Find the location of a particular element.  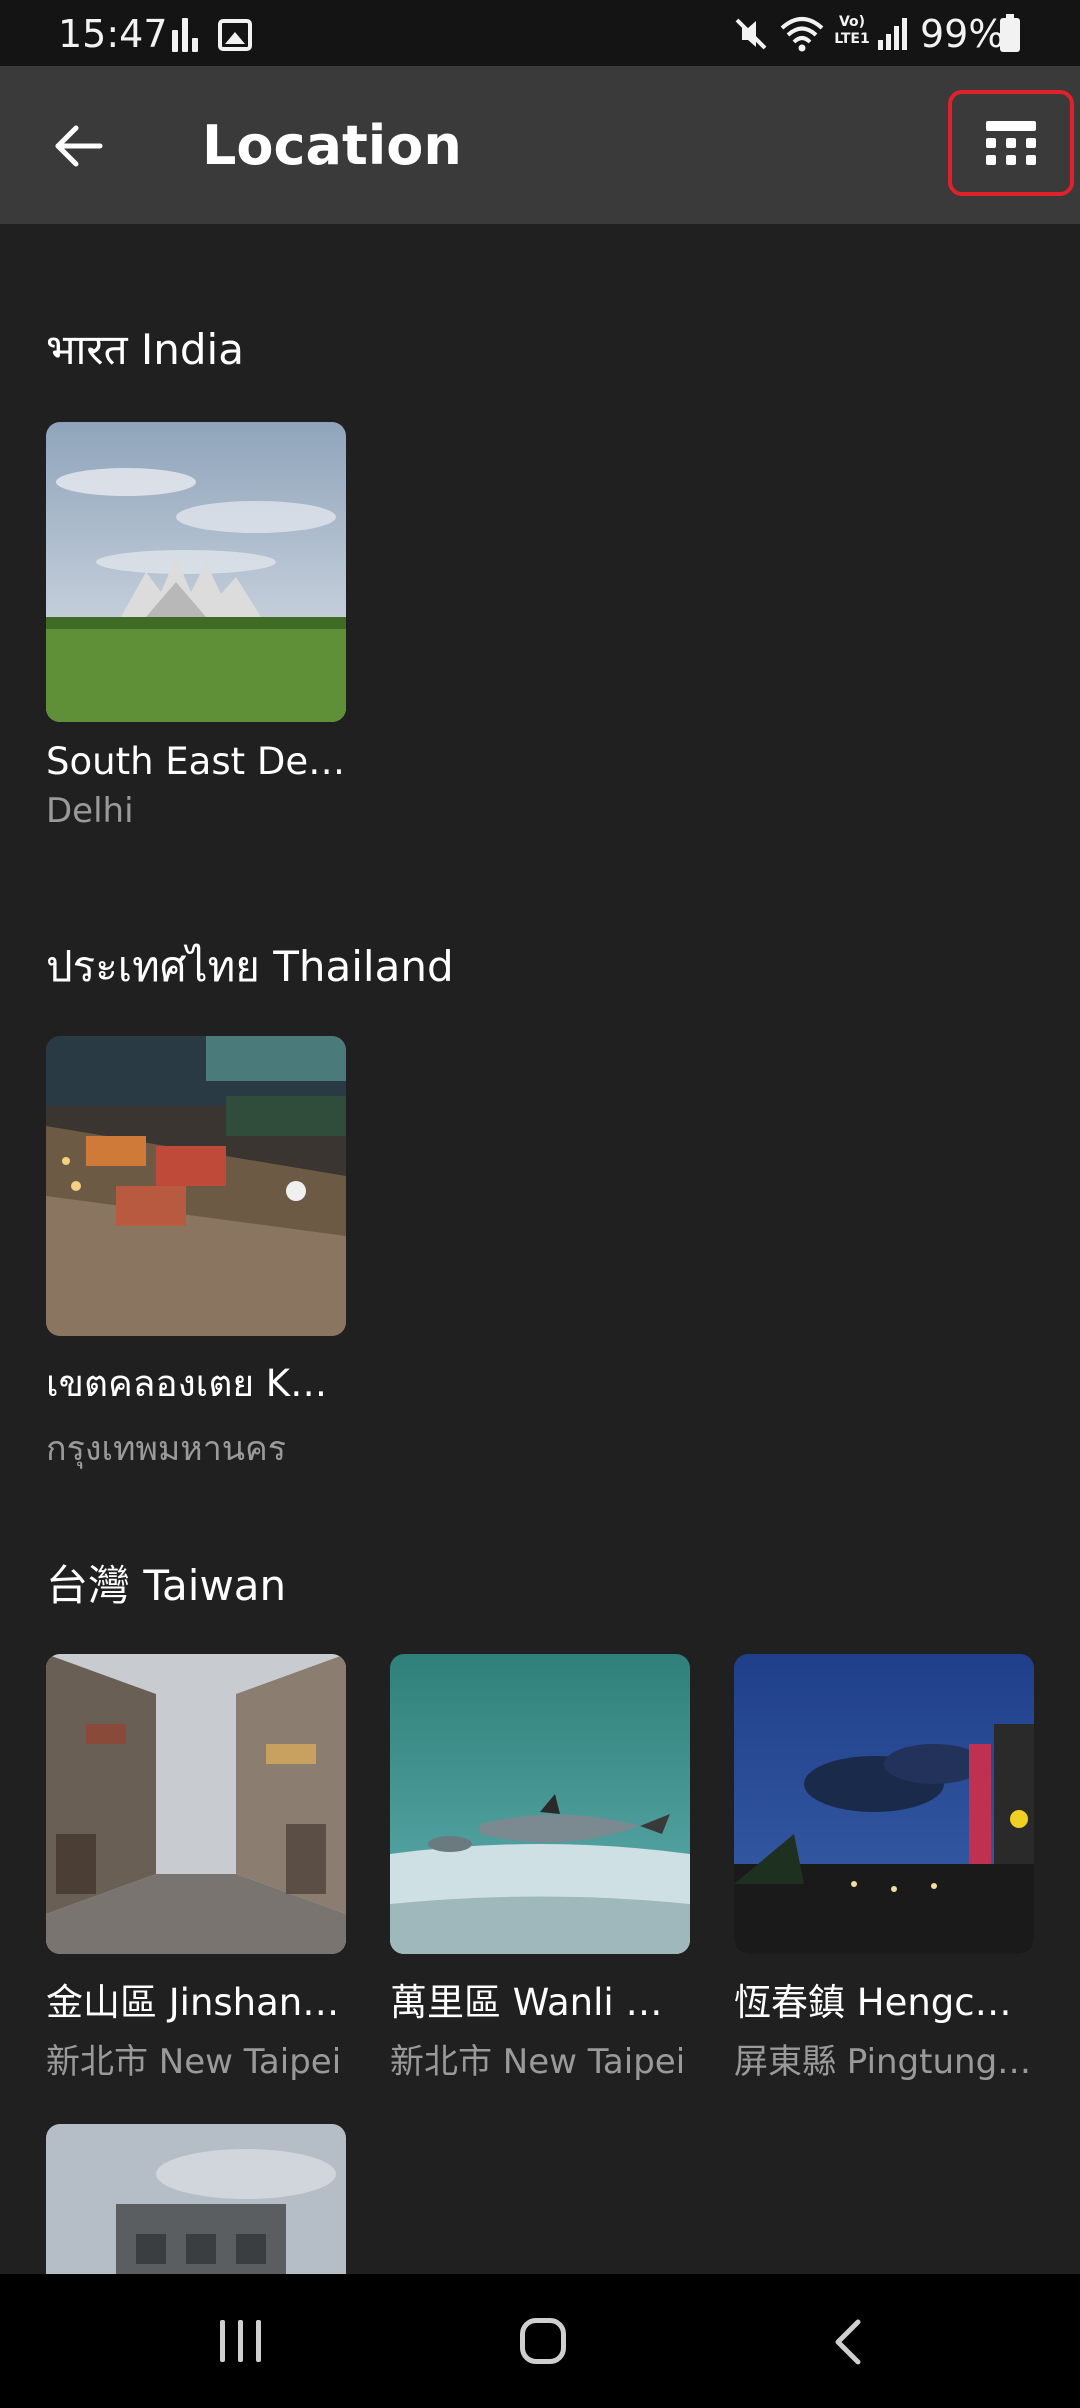

place-card: 萬里區 Wanli District 新北市 New Taipei is located at coordinates (540, 1868).